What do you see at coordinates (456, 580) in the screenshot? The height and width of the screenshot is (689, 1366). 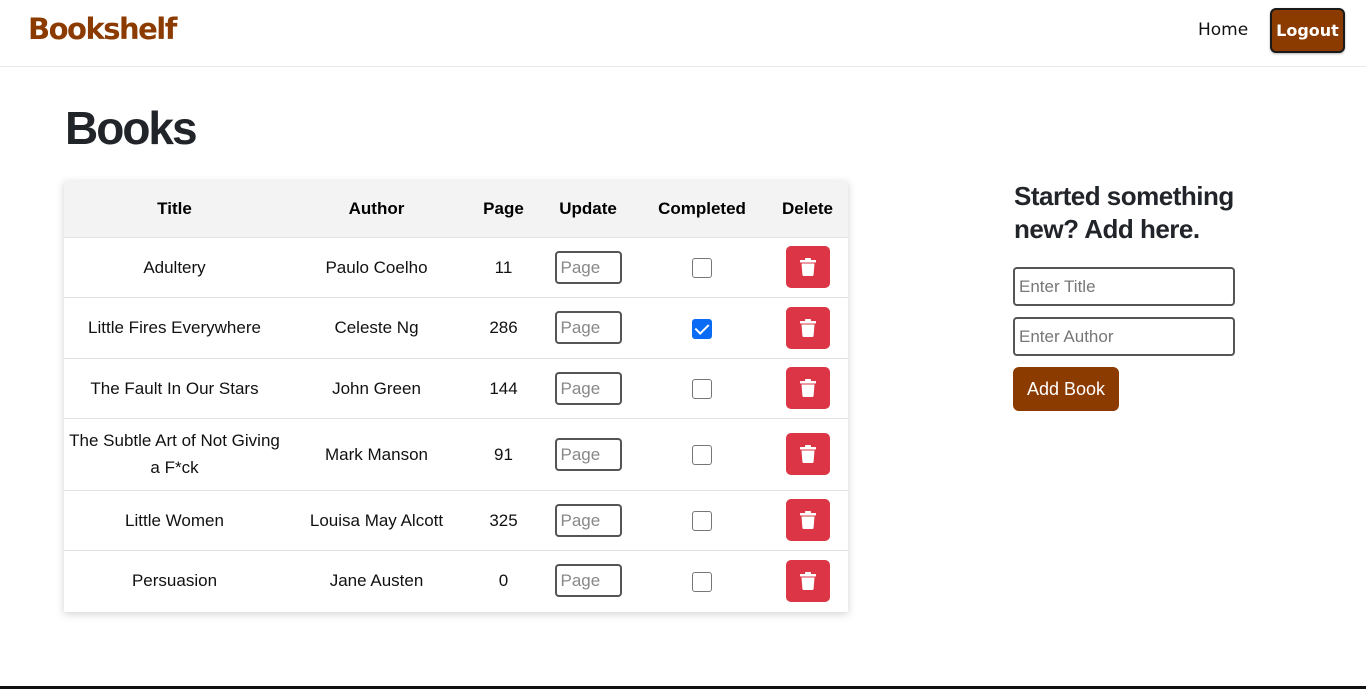 I see `table-row: Persuasion Jane Austen 0 Page` at bounding box center [456, 580].